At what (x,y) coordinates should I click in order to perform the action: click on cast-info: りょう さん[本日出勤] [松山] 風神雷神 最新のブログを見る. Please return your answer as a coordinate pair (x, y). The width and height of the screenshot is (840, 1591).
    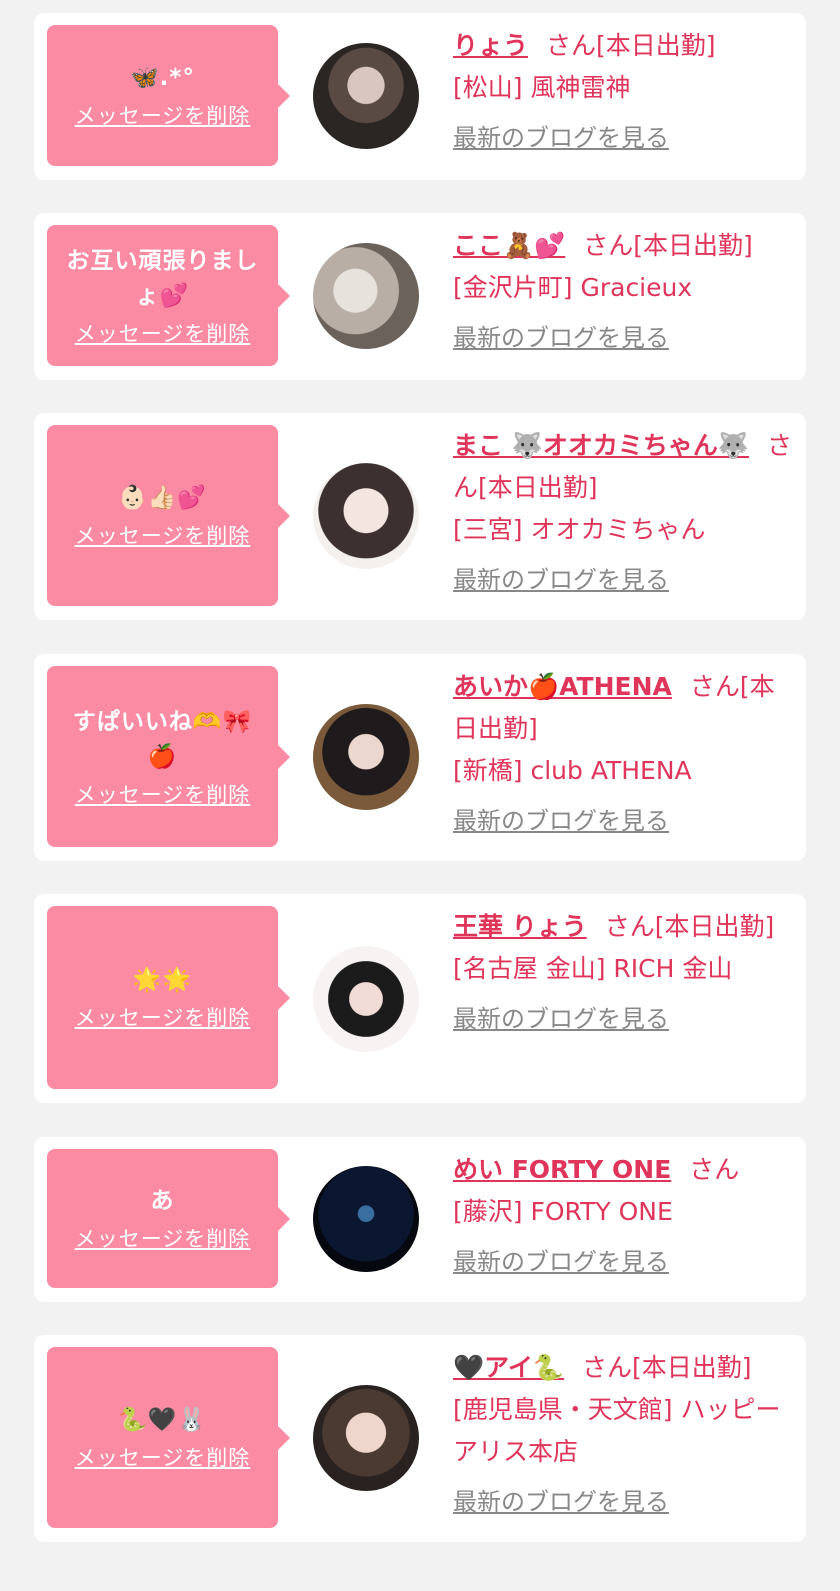
    Looking at the image, I should click on (622, 92).